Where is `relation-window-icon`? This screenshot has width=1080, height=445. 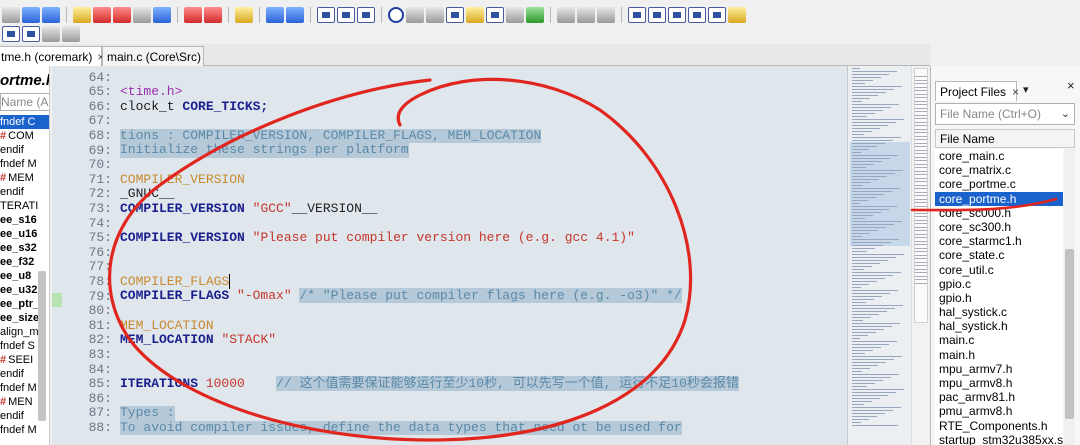 relation-window-icon is located at coordinates (435, 15).